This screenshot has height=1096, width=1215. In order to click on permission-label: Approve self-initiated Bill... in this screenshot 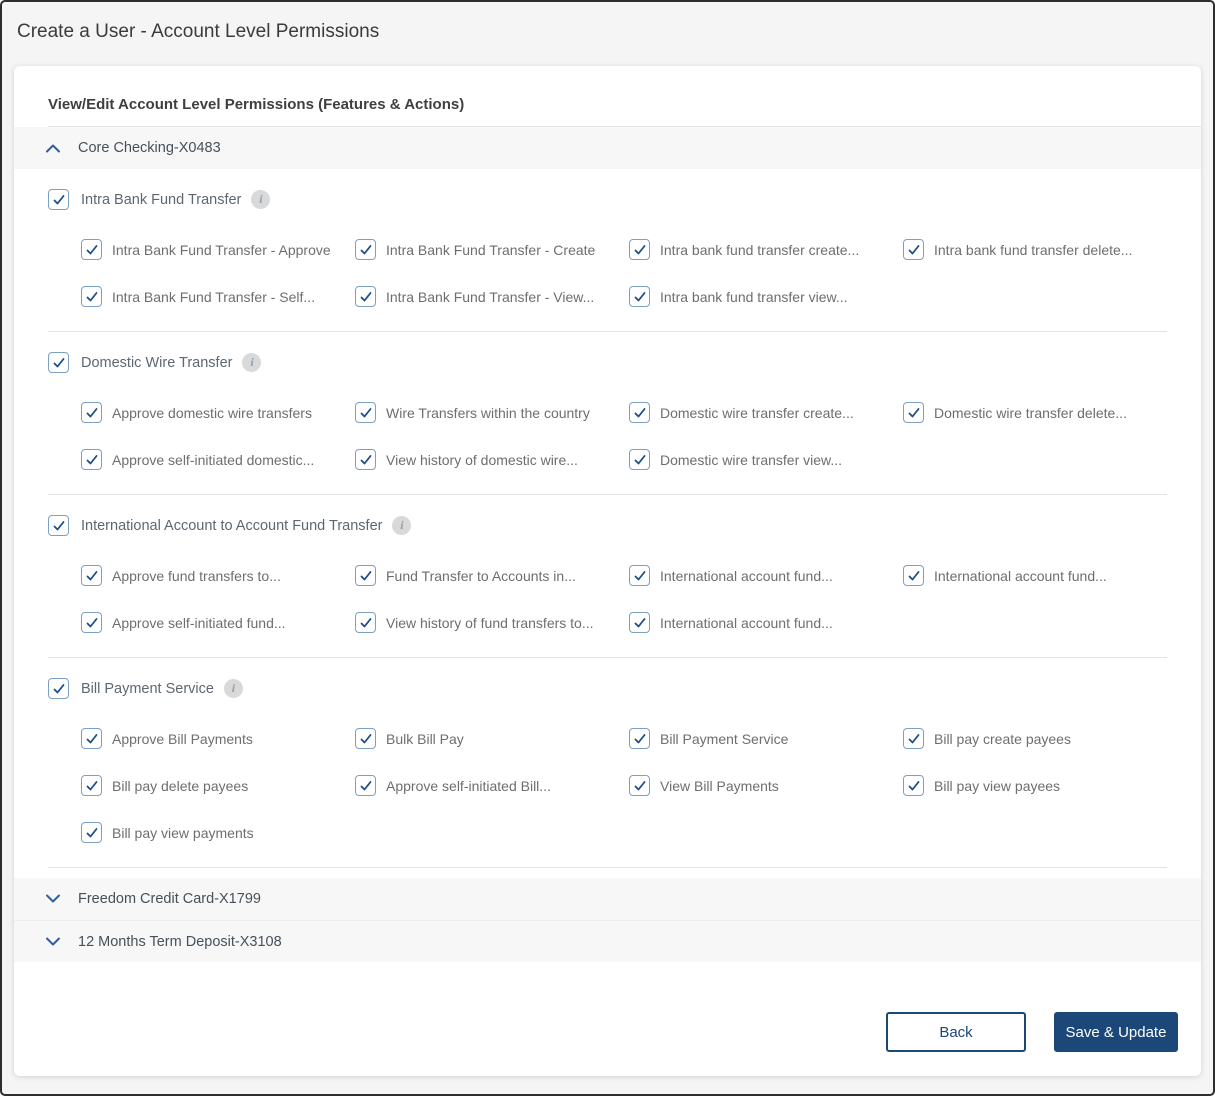, I will do `click(468, 785)`.